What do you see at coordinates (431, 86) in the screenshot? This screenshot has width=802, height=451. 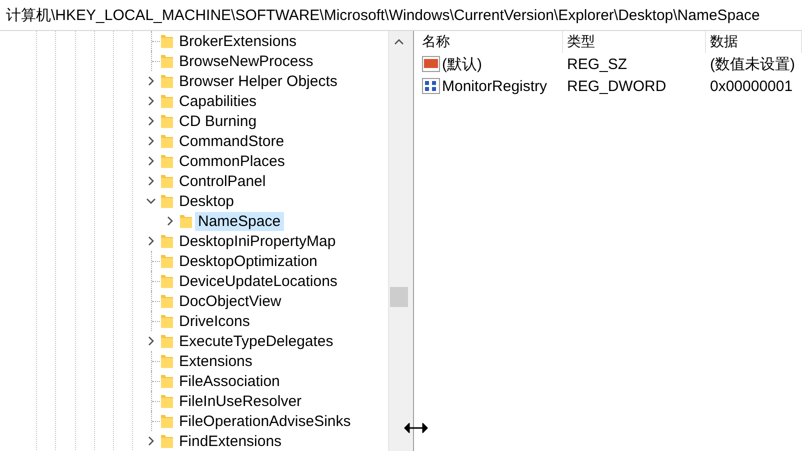 I see `binary-value-icon` at bounding box center [431, 86].